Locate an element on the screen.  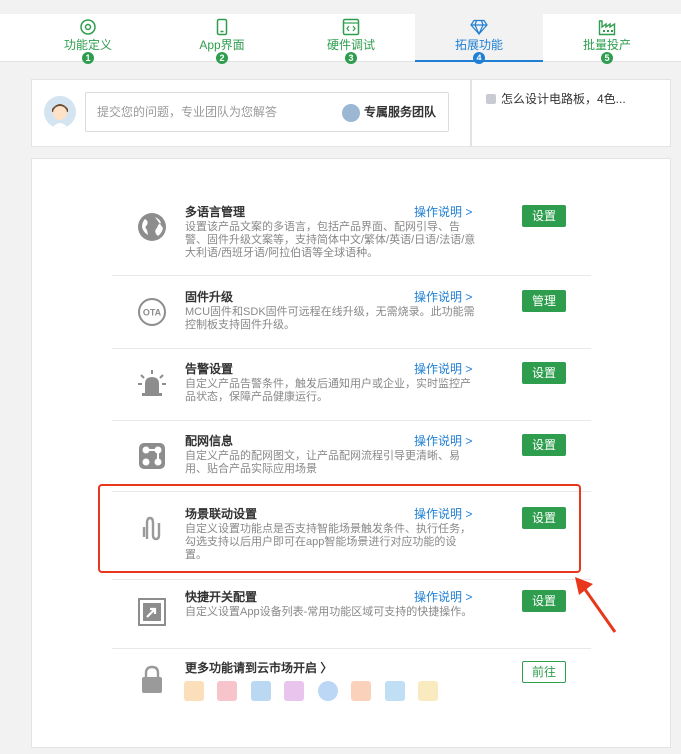
contact-card-icon is located at coordinates (361, 691).